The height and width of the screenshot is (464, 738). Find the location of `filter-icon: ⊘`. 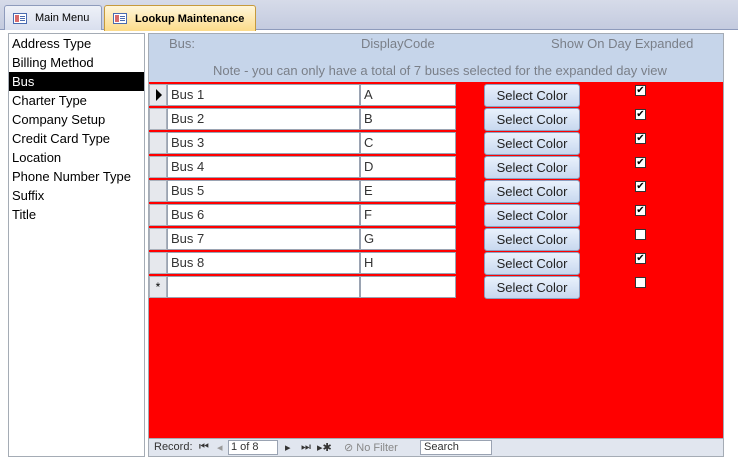

filter-icon: ⊘ is located at coordinates (350, 448).